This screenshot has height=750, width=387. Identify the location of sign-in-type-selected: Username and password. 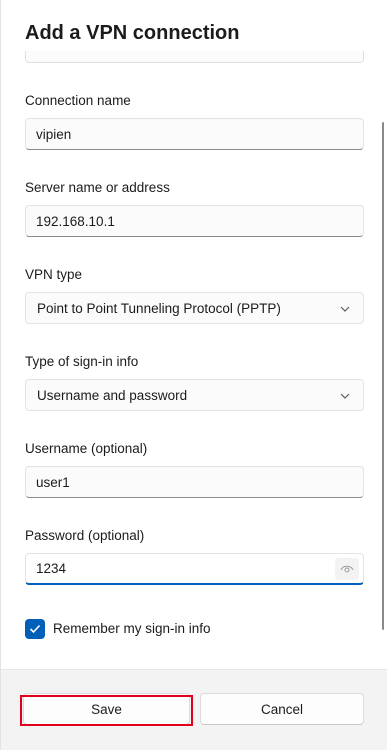
(112, 395).